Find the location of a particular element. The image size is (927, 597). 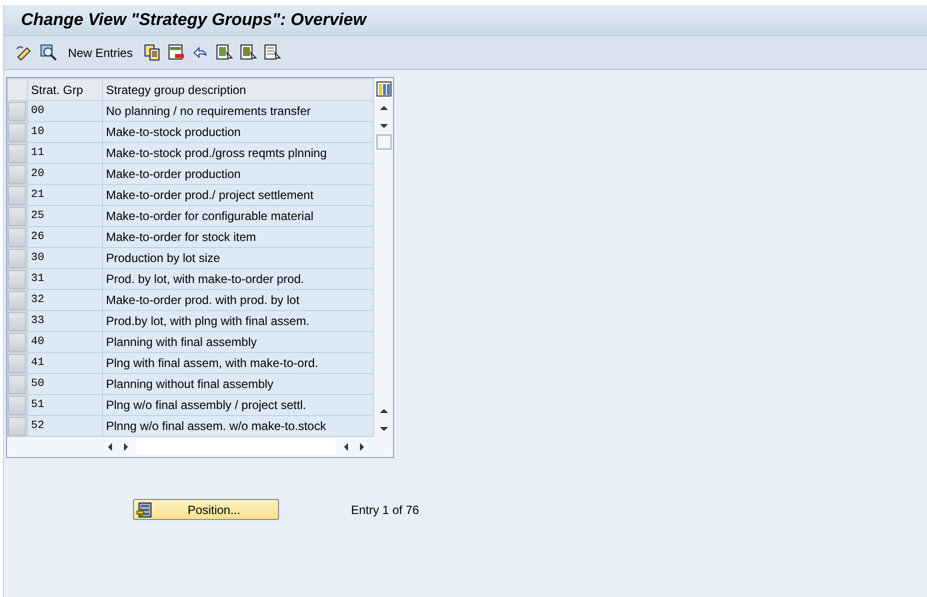

table-cell: 50 is located at coordinates (65, 384).